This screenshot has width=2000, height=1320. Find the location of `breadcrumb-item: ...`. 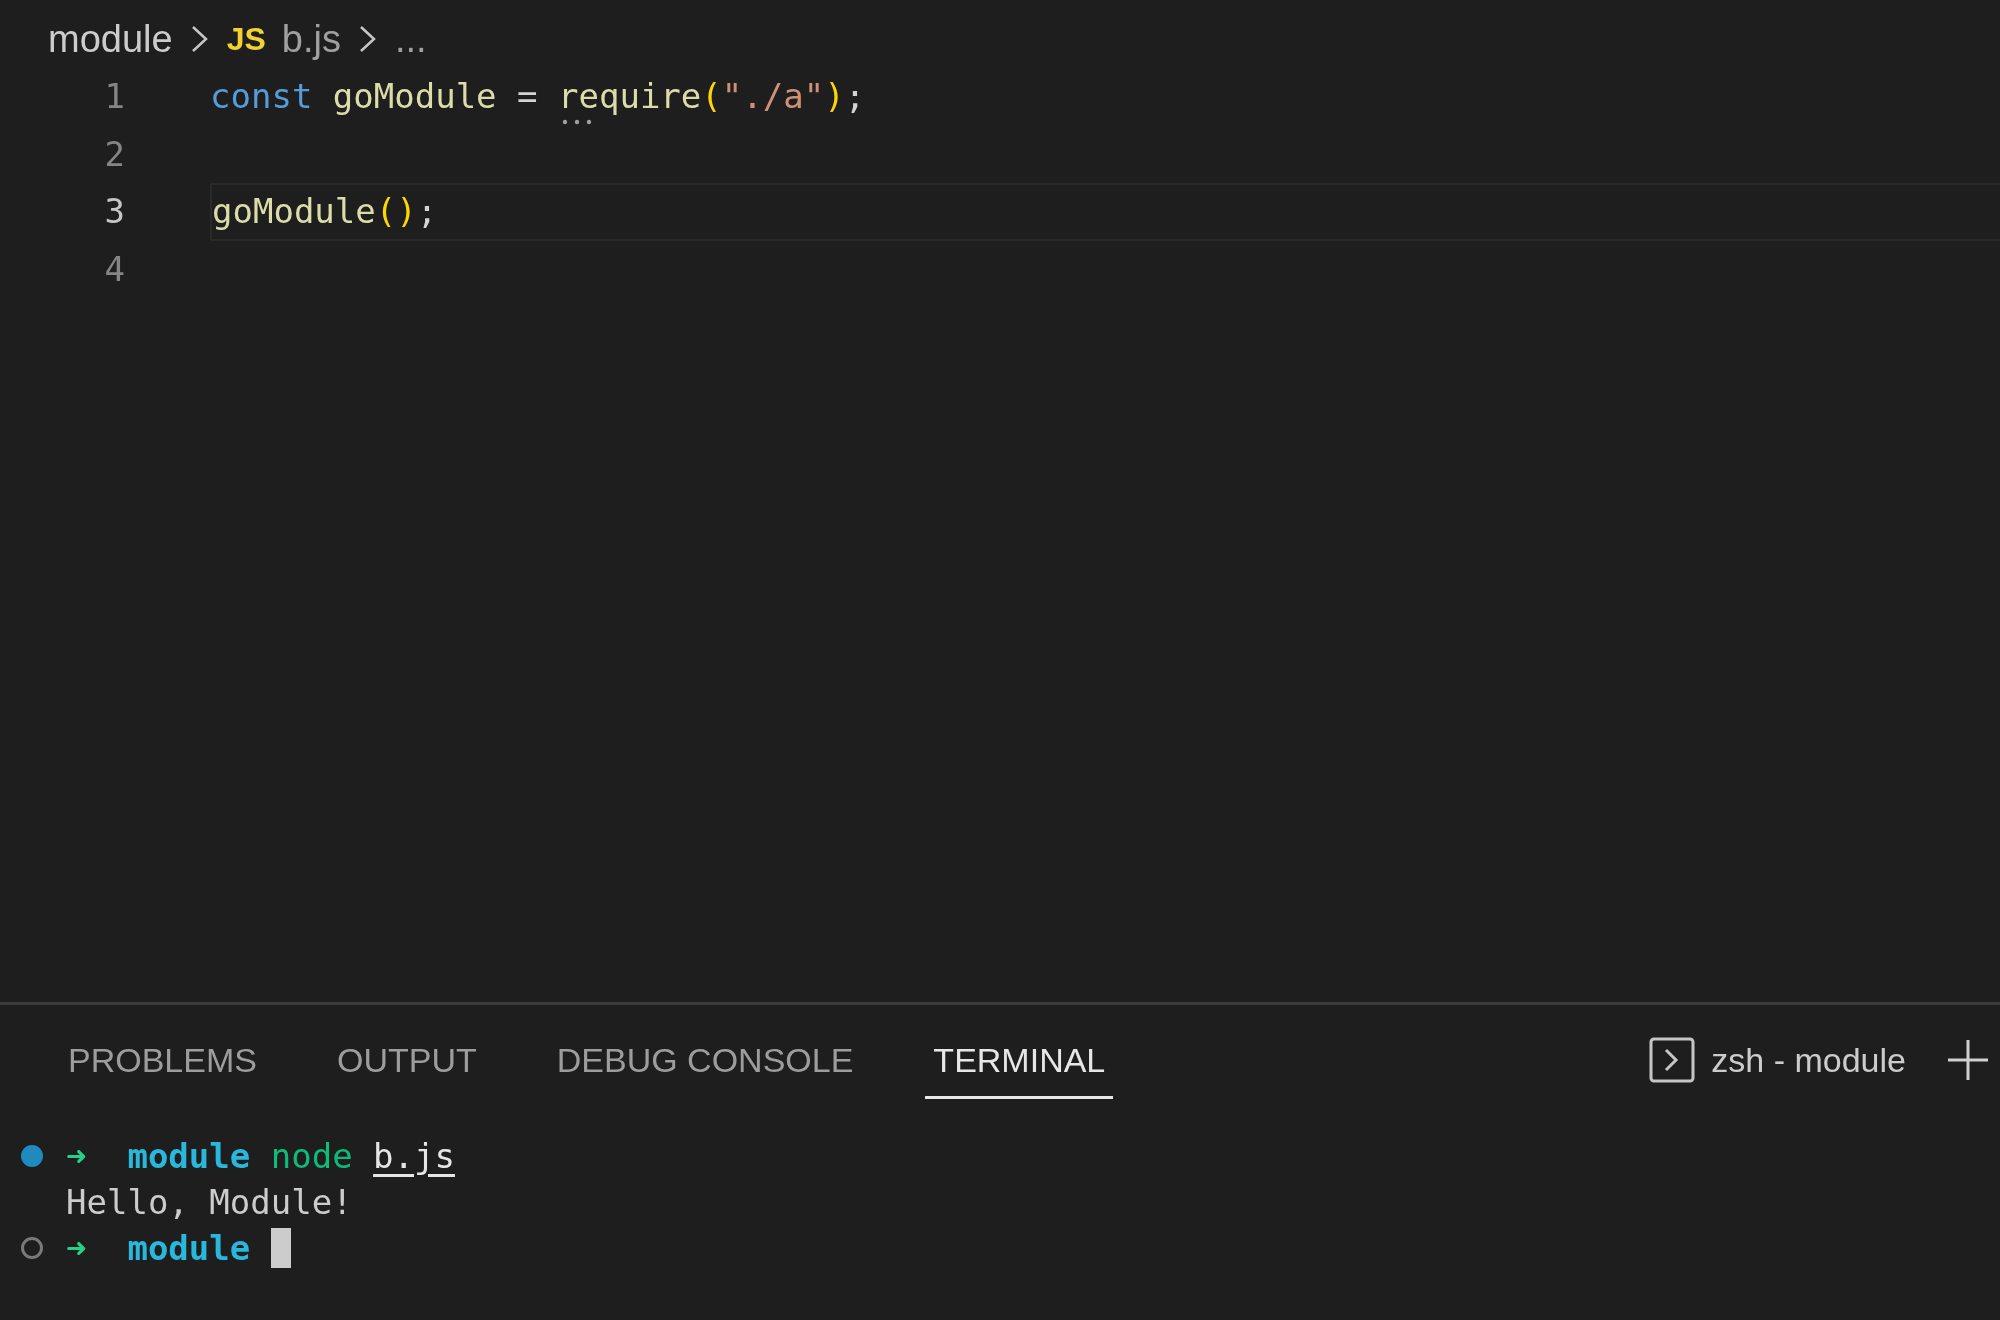

breadcrumb-item: ... is located at coordinates (410, 39).